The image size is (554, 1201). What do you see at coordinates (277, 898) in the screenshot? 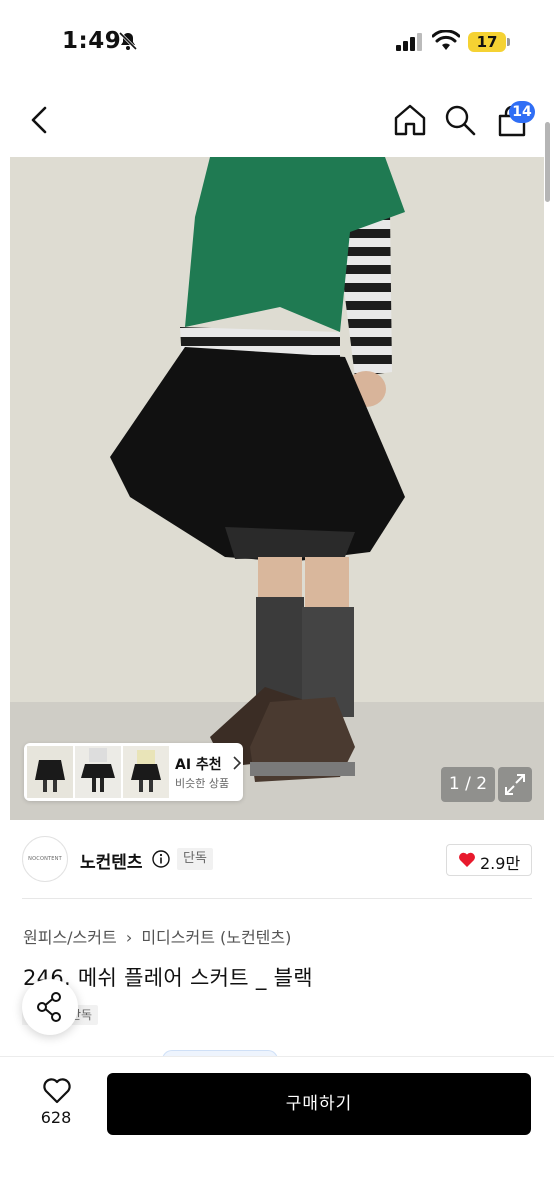
I see `divider` at bounding box center [277, 898].